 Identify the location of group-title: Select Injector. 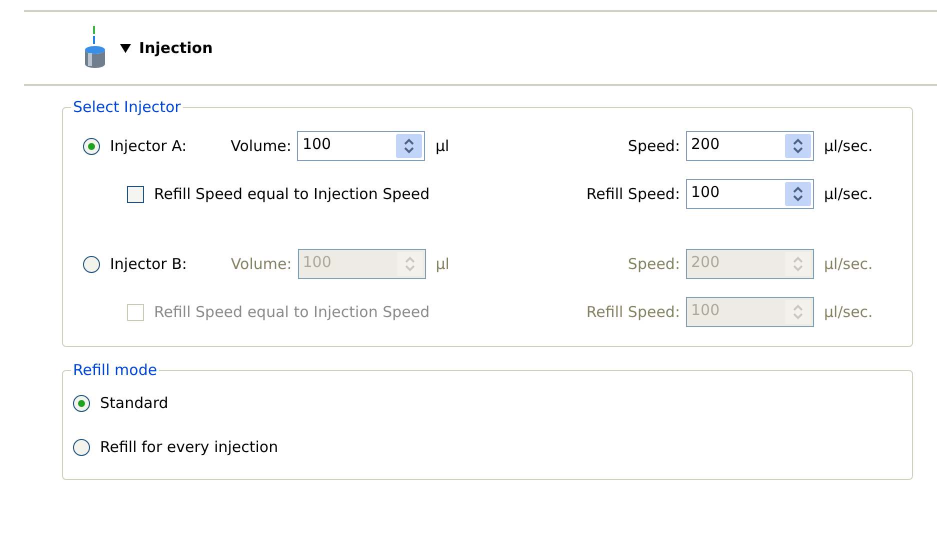
(127, 107).